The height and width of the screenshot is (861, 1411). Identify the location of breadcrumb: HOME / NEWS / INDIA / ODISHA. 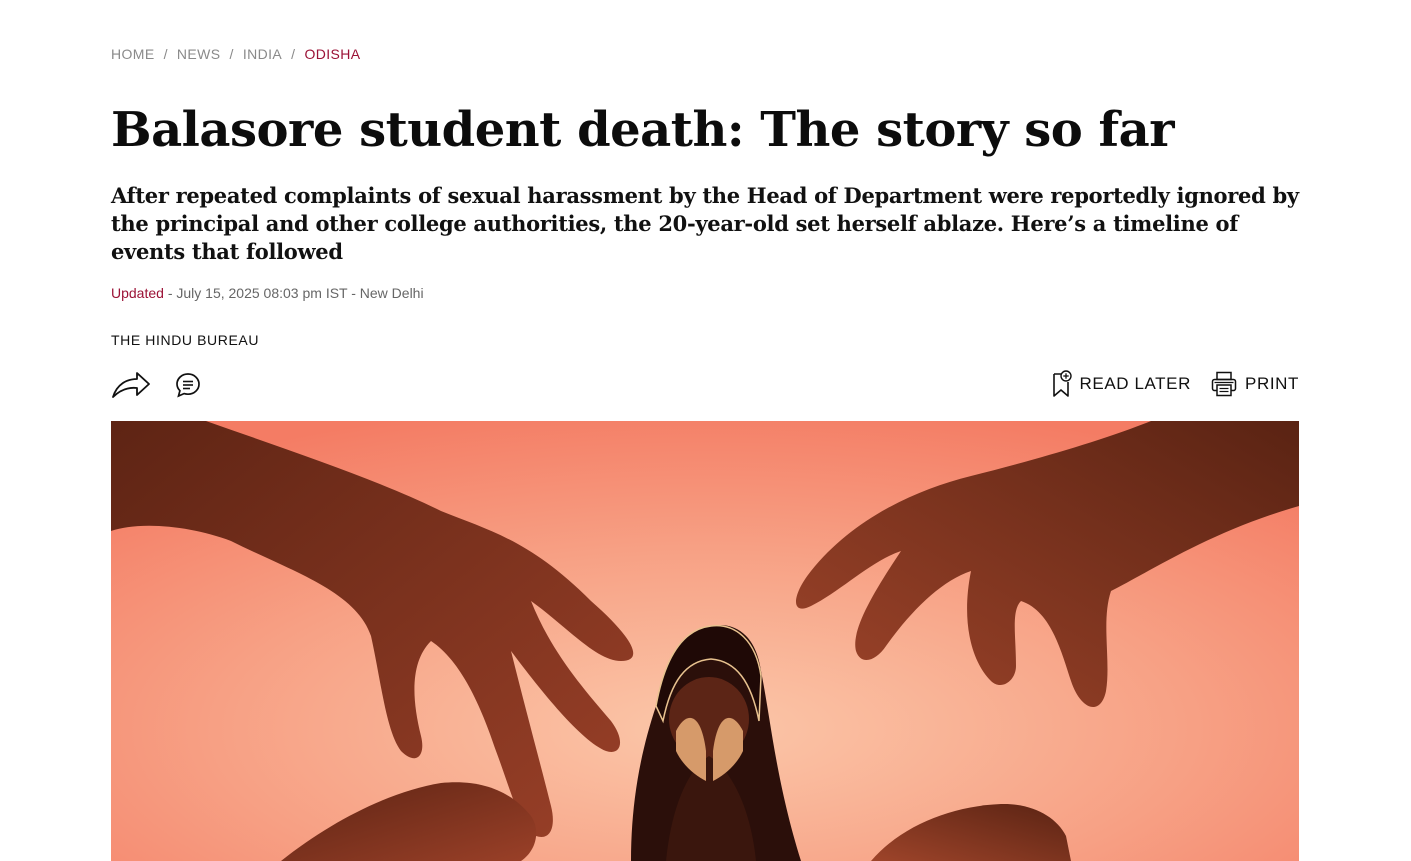
(236, 54).